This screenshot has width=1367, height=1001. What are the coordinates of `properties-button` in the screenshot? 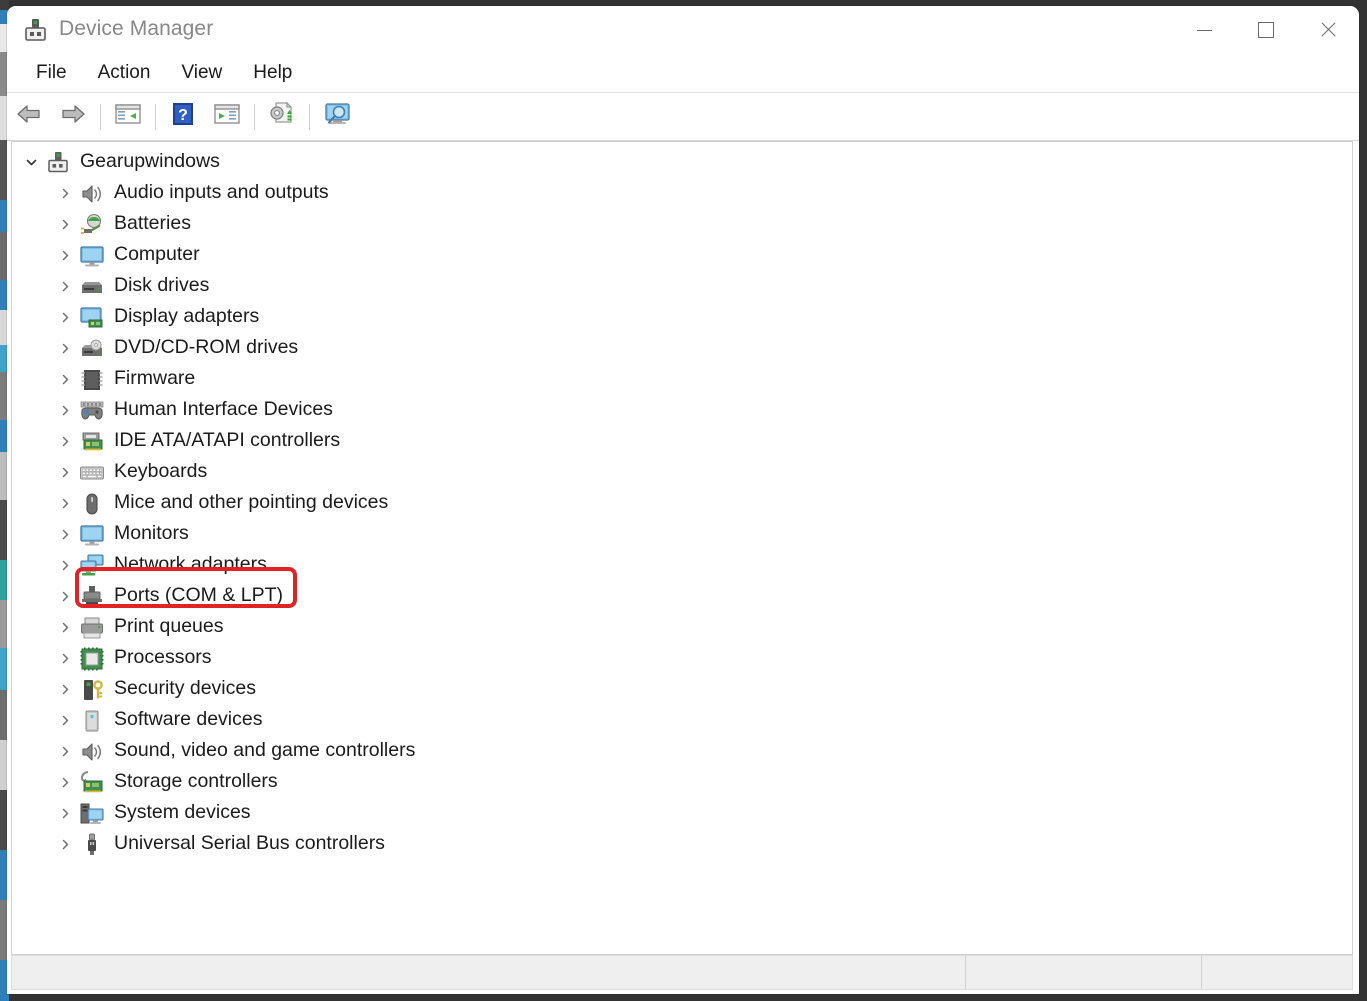 It's located at (227, 117).